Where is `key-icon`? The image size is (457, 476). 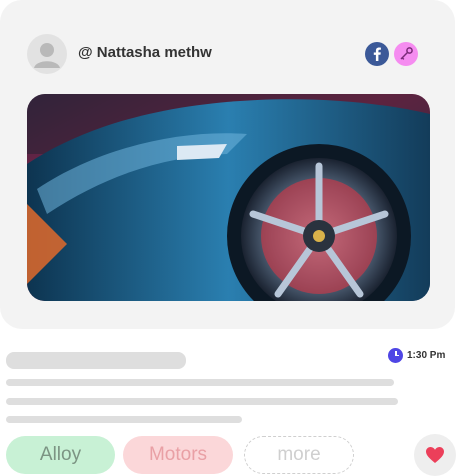 key-icon is located at coordinates (406, 54).